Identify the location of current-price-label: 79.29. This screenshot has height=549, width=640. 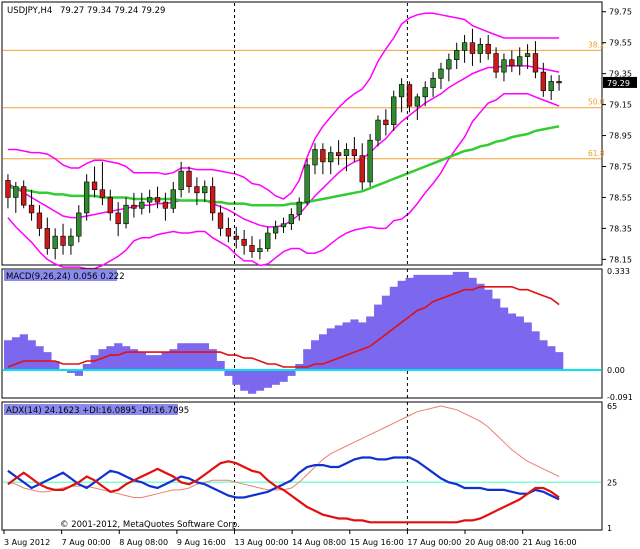
(618, 83).